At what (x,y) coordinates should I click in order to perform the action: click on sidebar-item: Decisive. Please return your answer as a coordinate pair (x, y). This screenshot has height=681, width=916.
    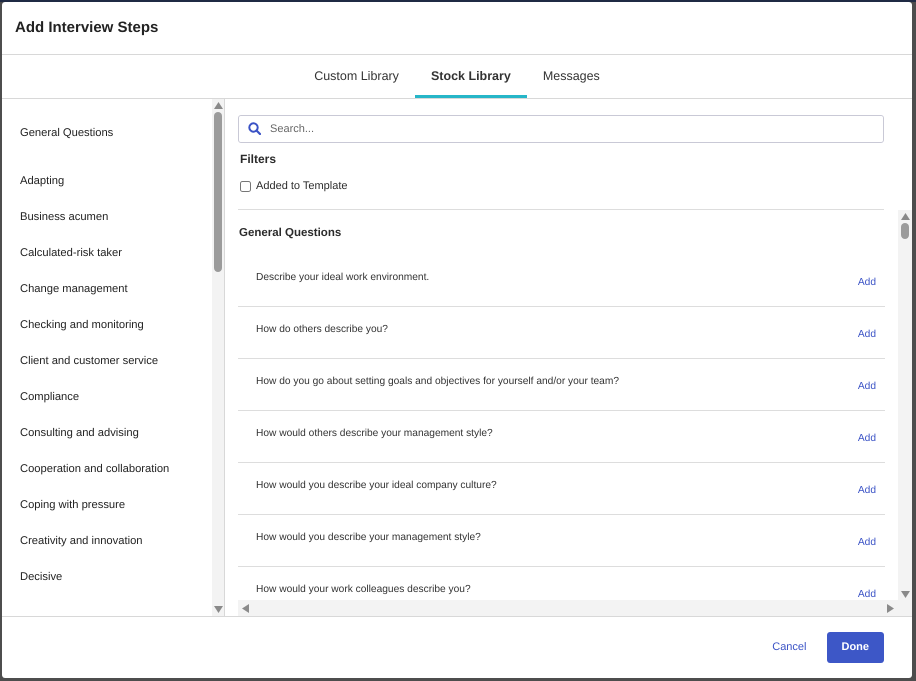
    Looking at the image, I should click on (41, 577).